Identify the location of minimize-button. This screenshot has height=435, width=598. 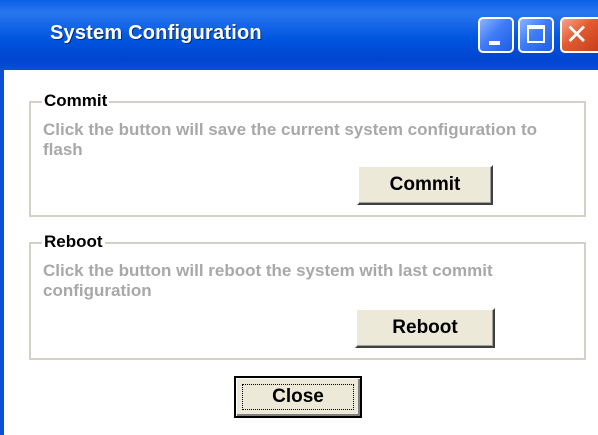
(496, 35).